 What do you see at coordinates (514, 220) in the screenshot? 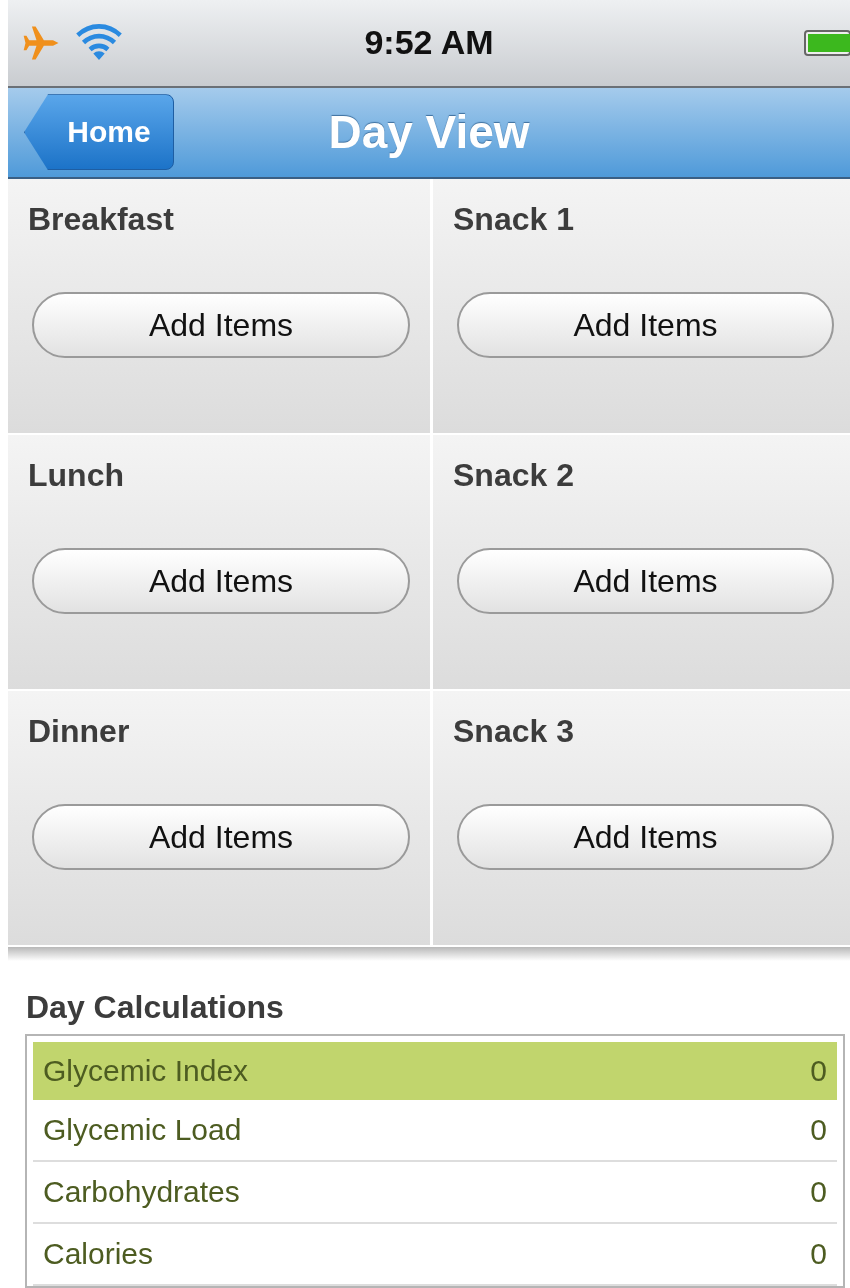
I see `meal-name: Snack 1` at bounding box center [514, 220].